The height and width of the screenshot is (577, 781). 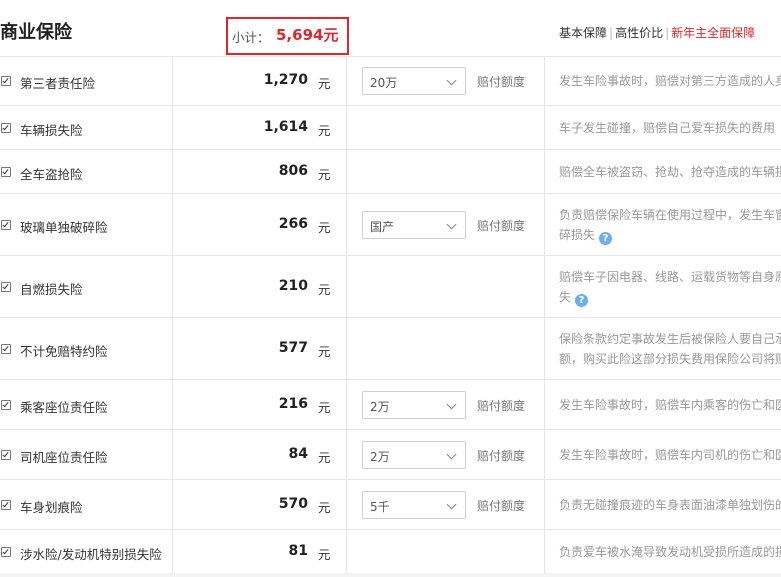 What do you see at coordinates (670, 552) in the screenshot?
I see `description-line: 负责爱车被水淹导致发动机受损所造成的损` at bounding box center [670, 552].